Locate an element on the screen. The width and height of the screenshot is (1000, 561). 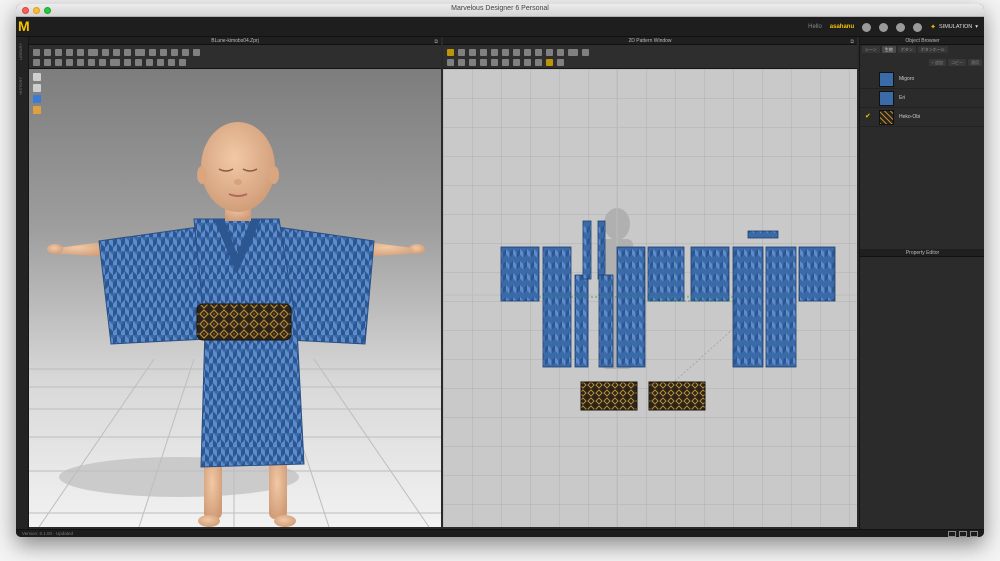
help-icon is located at coordinates (901, 27).